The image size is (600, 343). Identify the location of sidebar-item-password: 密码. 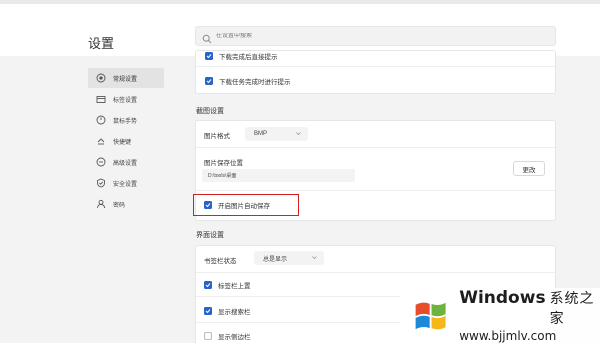
(126, 204).